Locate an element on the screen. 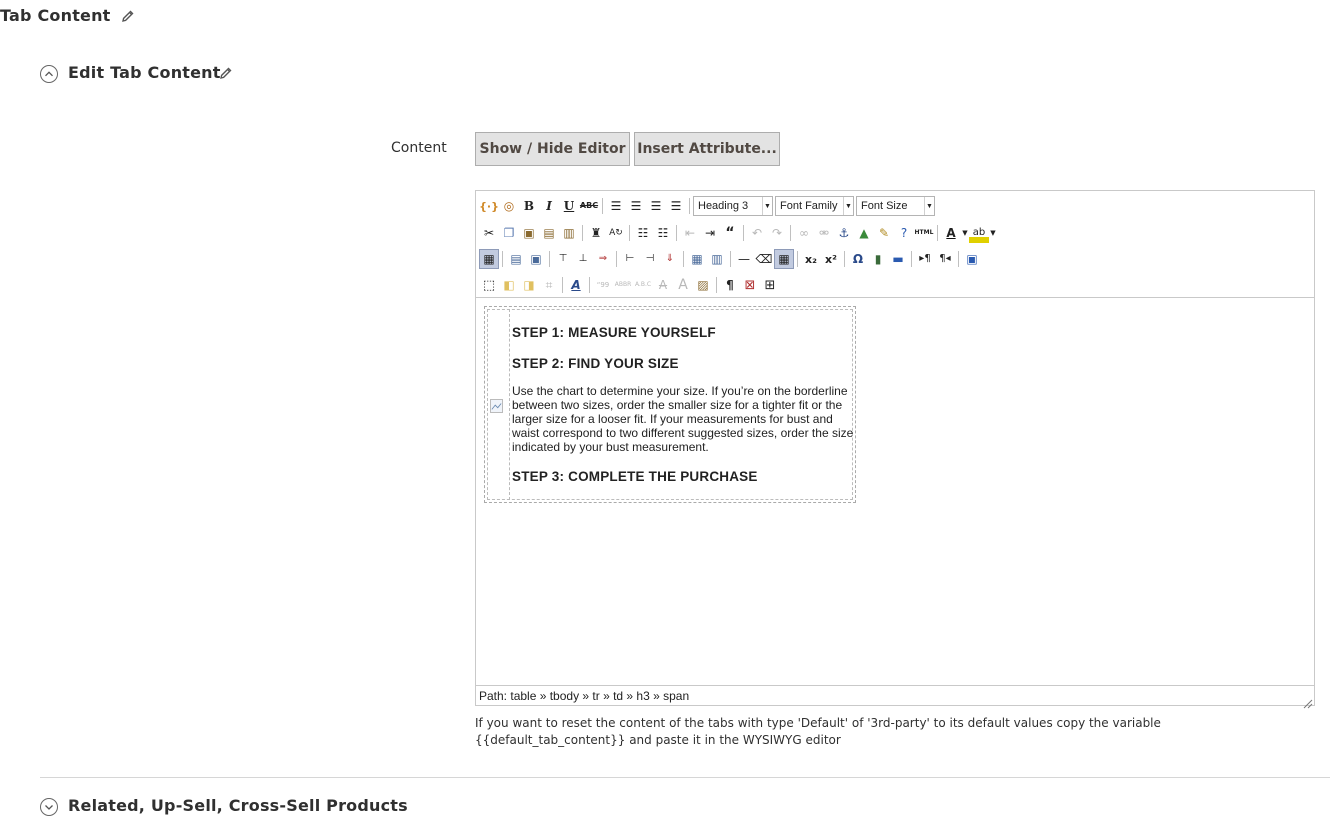 The image size is (1330, 838). collapse-toggle is located at coordinates (49, 74).